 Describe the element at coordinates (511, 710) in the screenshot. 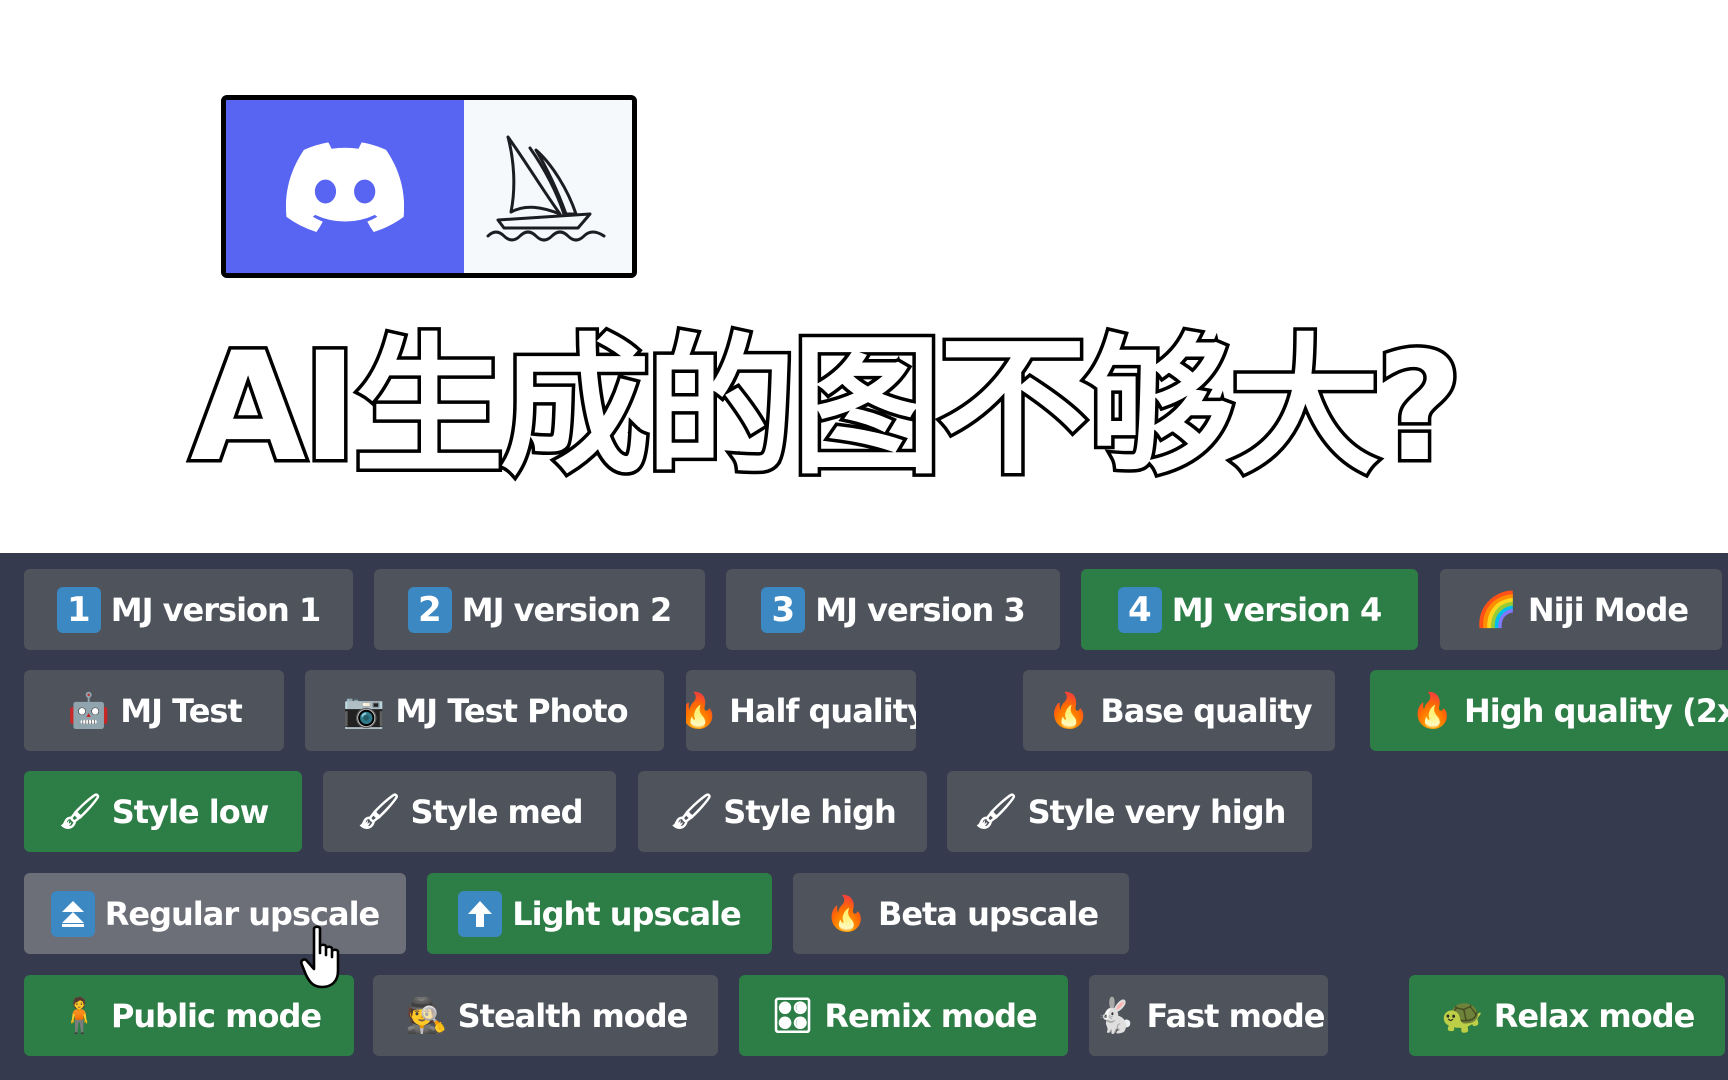

I see `button-label: MJ Test Photo` at that location.